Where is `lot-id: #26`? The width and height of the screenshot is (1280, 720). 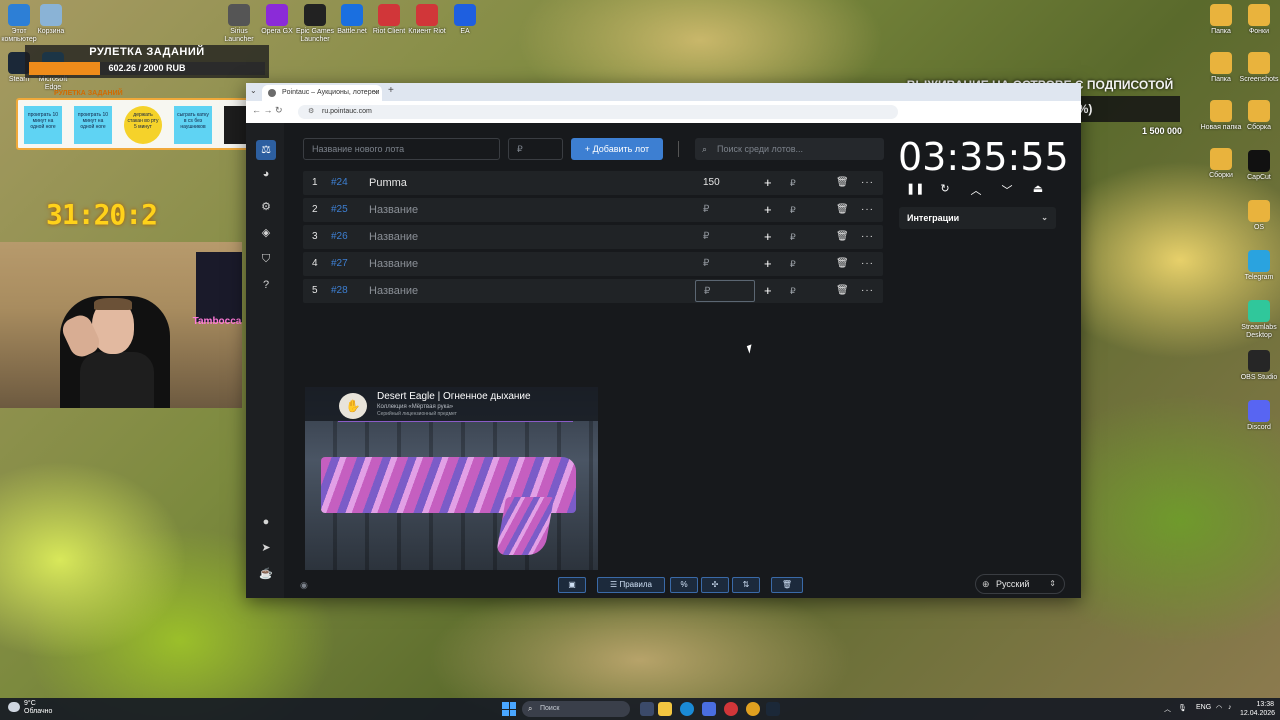 lot-id: #26 is located at coordinates (339, 237).